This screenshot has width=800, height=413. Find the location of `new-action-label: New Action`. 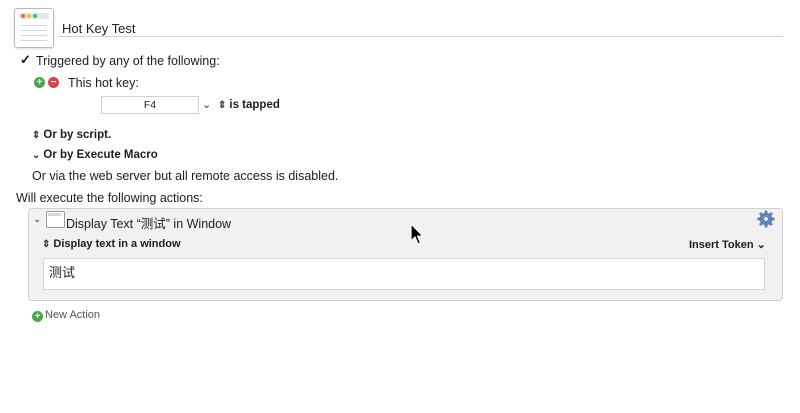

new-action-label: New Action is located at coordinates (73, 315).